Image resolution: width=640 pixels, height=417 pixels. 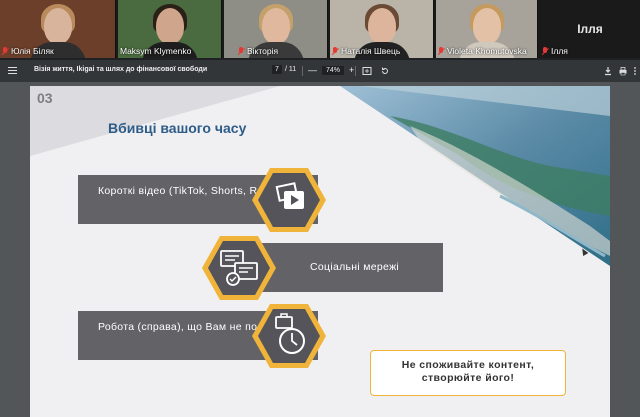 I want to click on self-name-label: Ілля, so click(x=555, y=51).